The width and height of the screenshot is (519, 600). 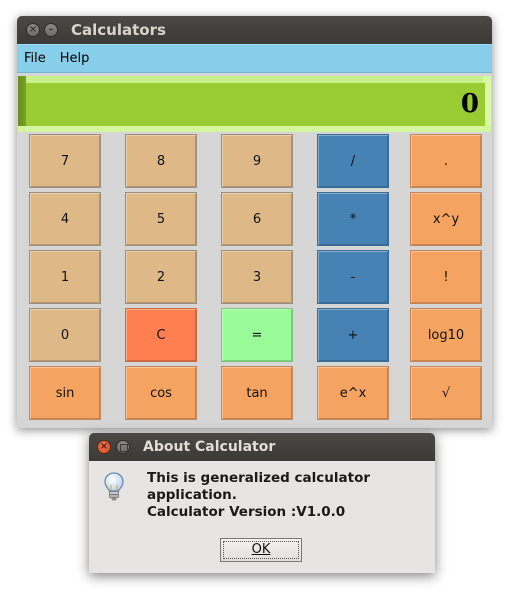 I want to click on key-equals: =, so click(x=257, y=335).